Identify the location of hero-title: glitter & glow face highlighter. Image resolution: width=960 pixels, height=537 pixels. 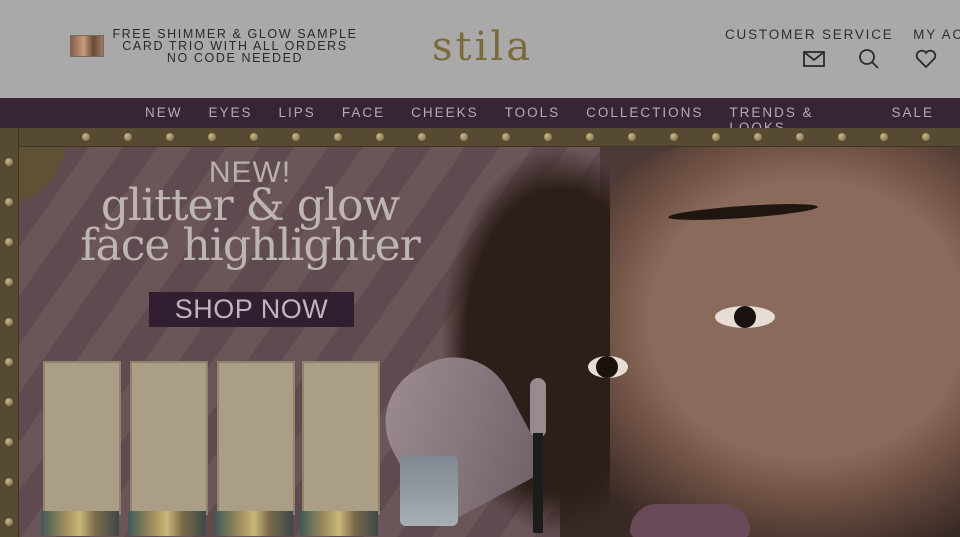
(250, 227).